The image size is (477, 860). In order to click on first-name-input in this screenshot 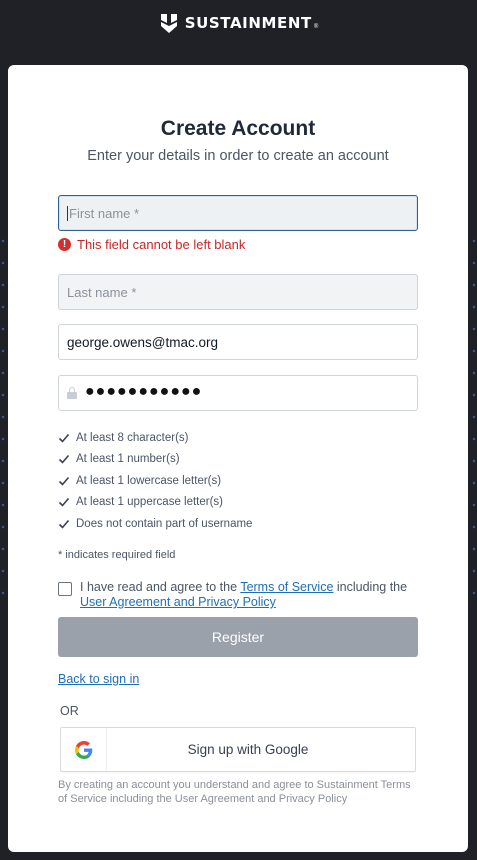, I will do `click(239, 213)`.